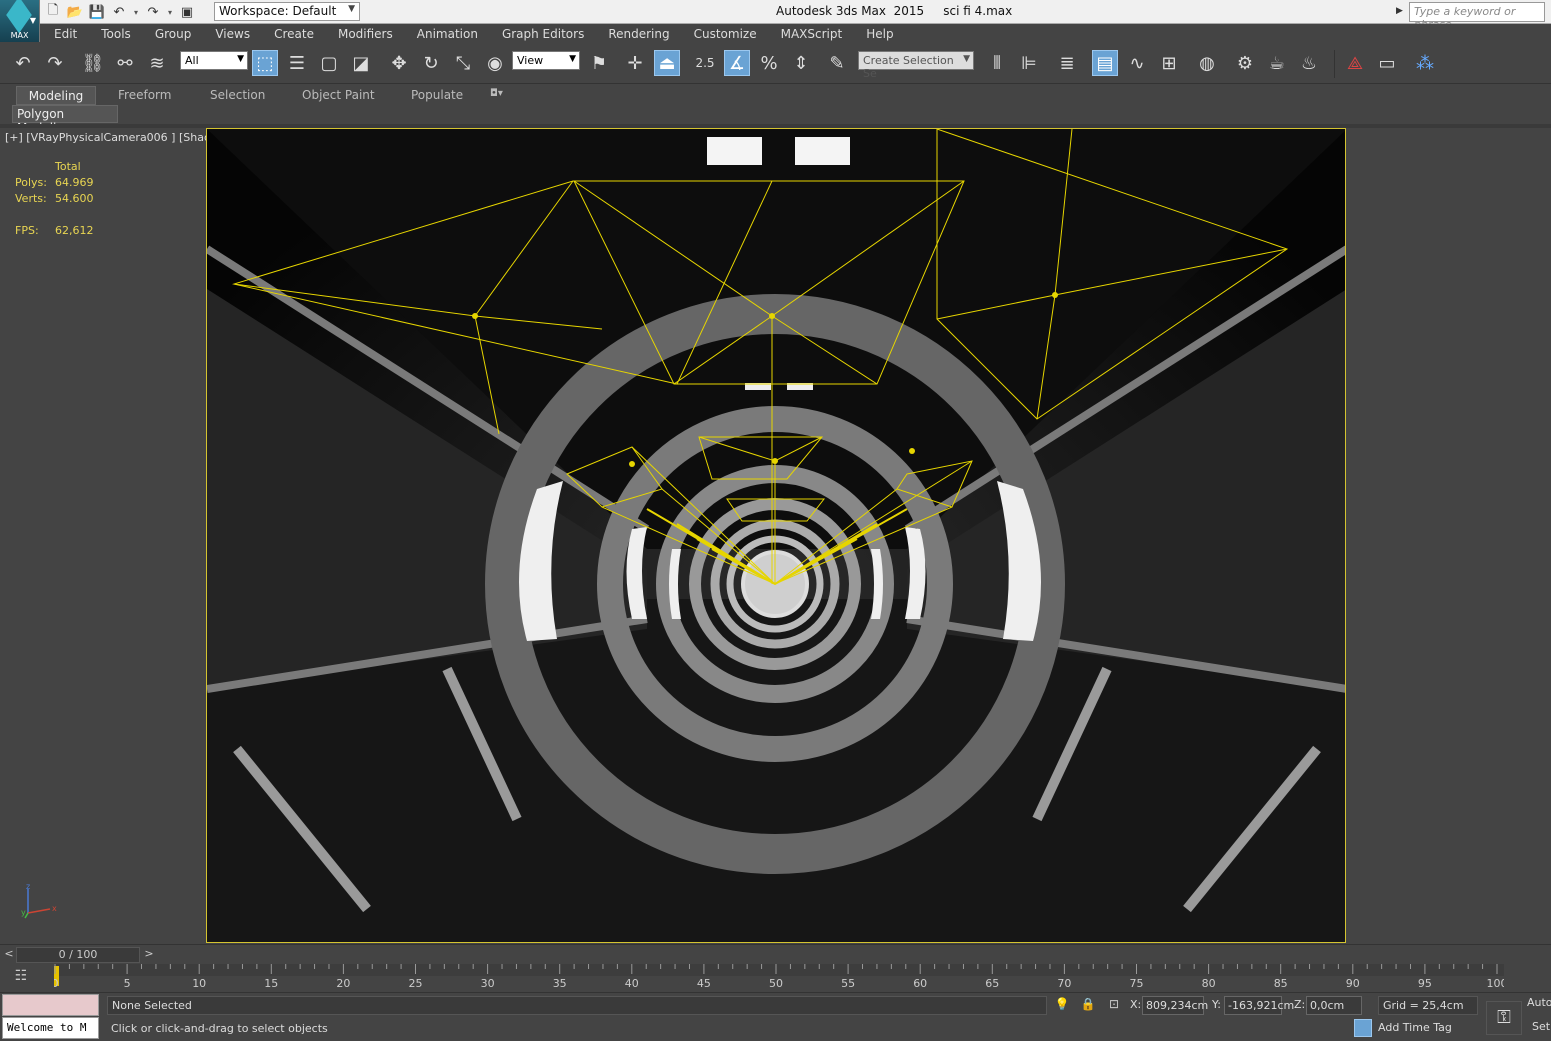 Image resolution: width=1551 pixels, height=1041 pixels. Describe the element at coordinates (50, 1028) in the screenshot. I see `maxscript-listener-output: Welcome to M` at that location.